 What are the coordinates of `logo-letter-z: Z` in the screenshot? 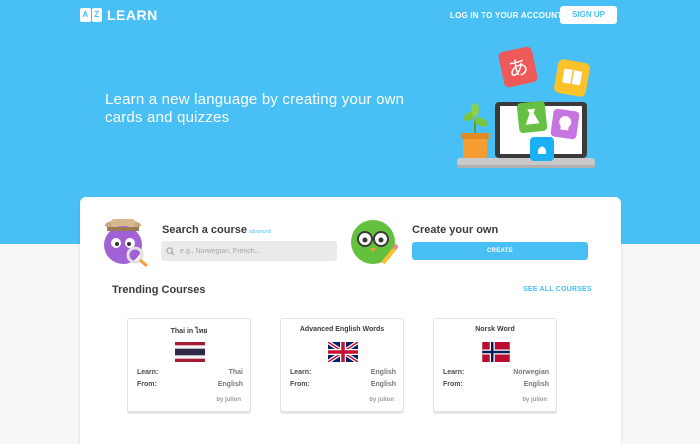 It's located at (96, 15).